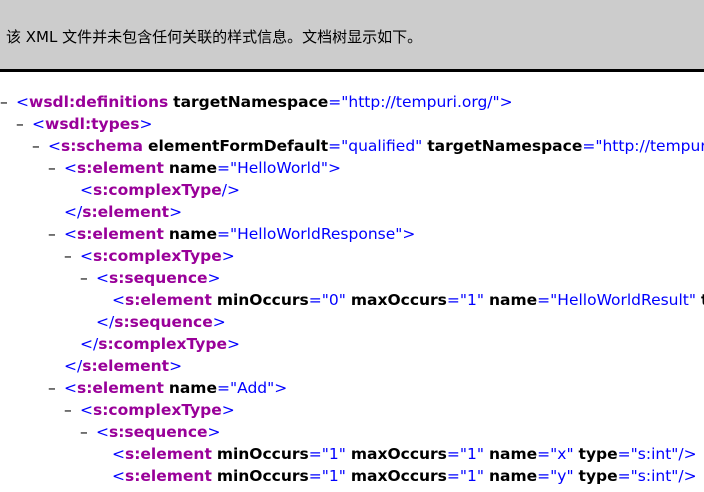 The width and height of the screenshot is (704, 492). What do you see at coordinates (352, 388) in the screenshot?
I see `xml-tree-line: – <s:element name="Add">` at bounding box center [352, 388].